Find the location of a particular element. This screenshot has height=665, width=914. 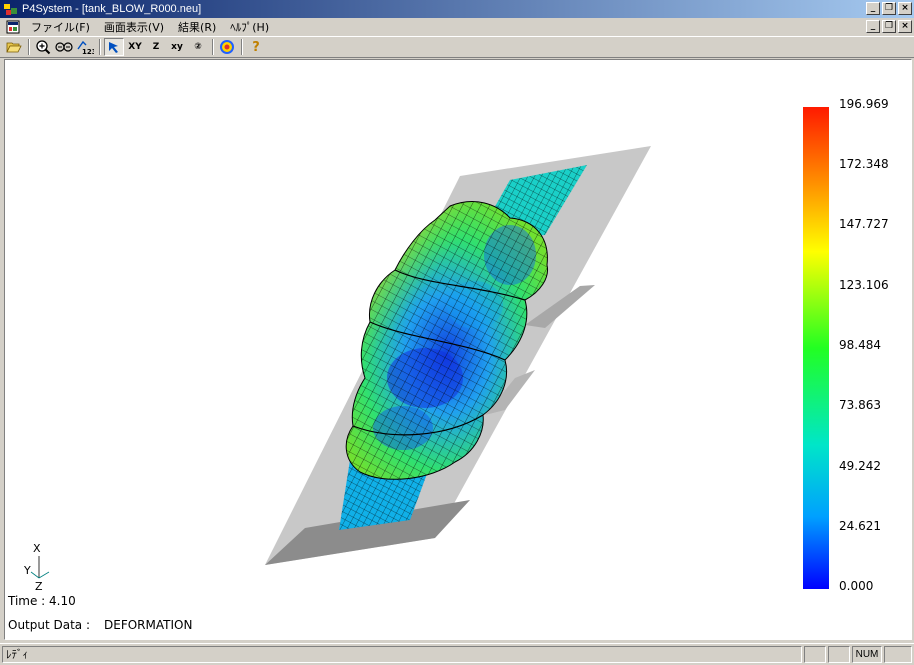

document-icon is located at coordinates (13, 27).